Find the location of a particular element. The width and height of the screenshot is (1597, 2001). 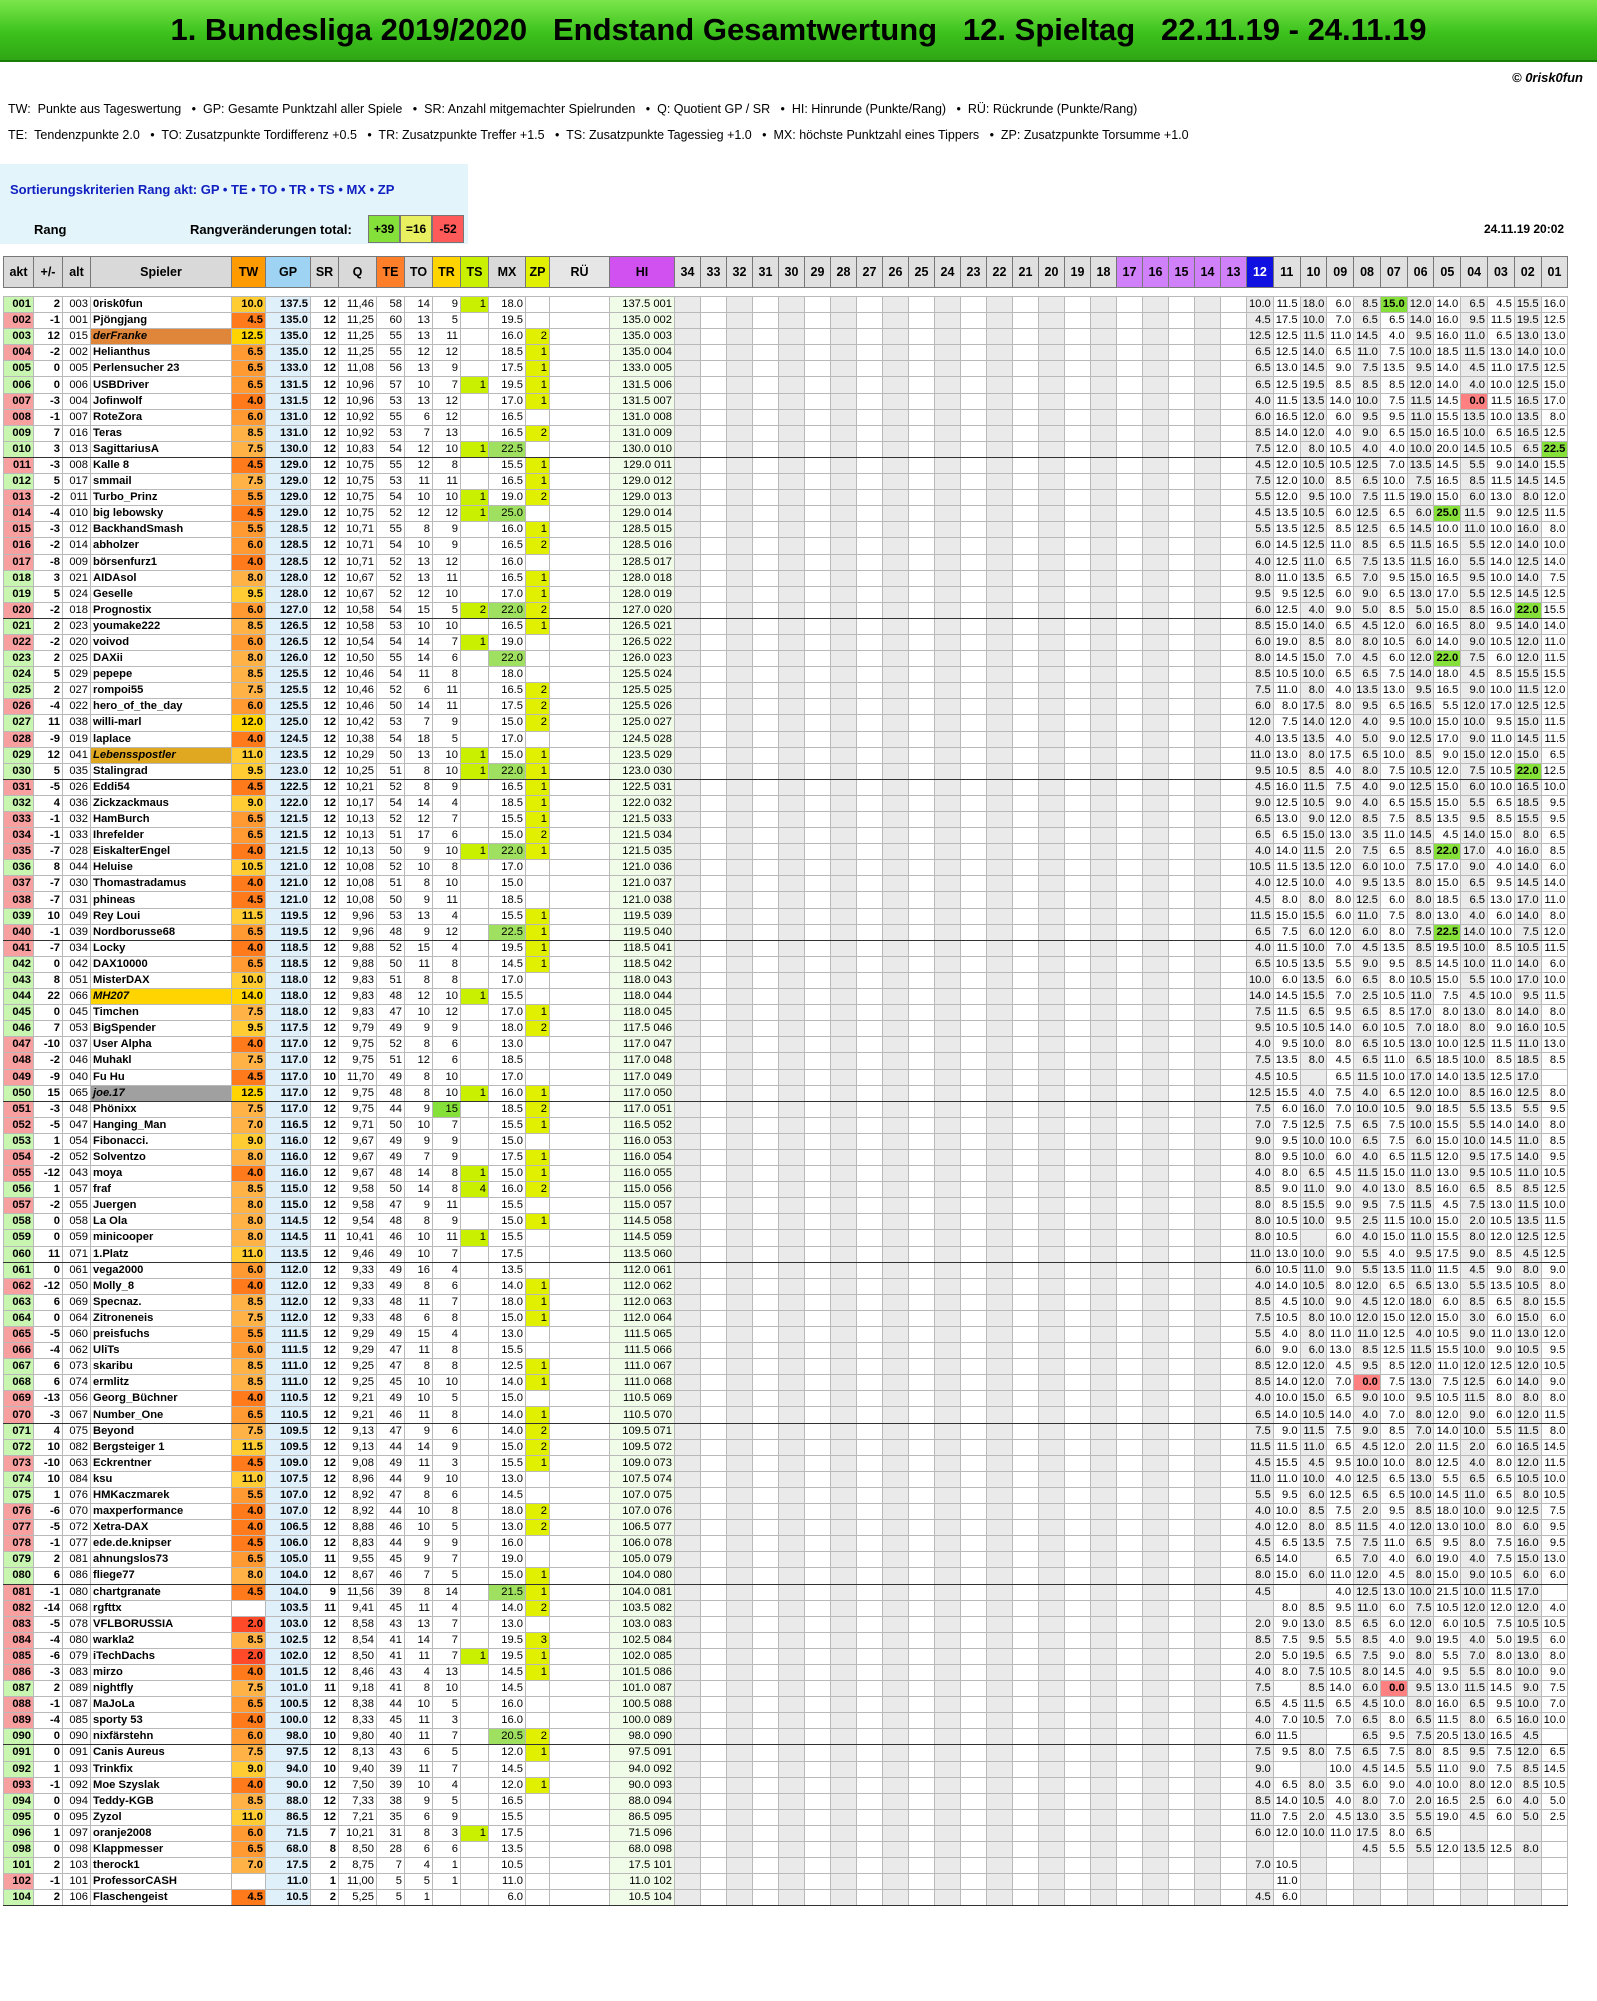

cell-07: 7.0 is located at coordinates (1393, 1801).